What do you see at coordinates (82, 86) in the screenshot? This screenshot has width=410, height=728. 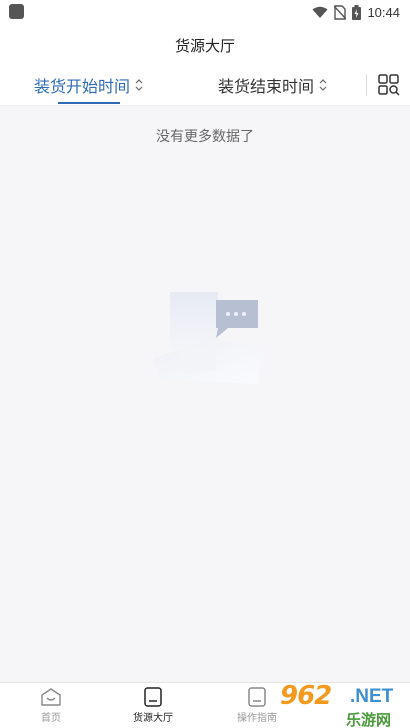 I see `tab-label: 装货开始时间` at bounding box center [82, 86].